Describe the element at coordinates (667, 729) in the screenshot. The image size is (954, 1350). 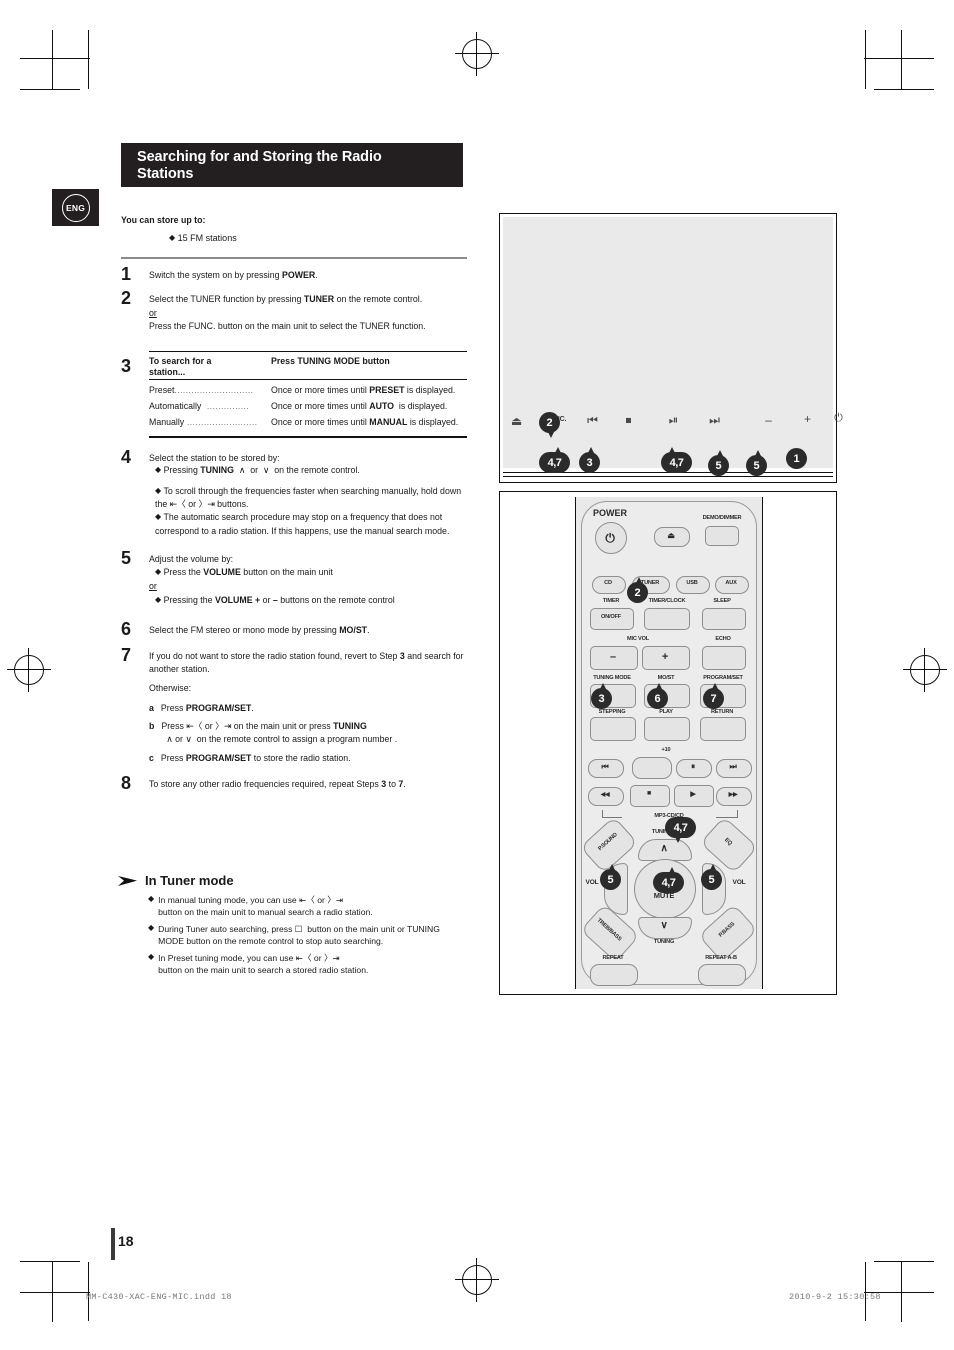
I see `play-button` at that location.